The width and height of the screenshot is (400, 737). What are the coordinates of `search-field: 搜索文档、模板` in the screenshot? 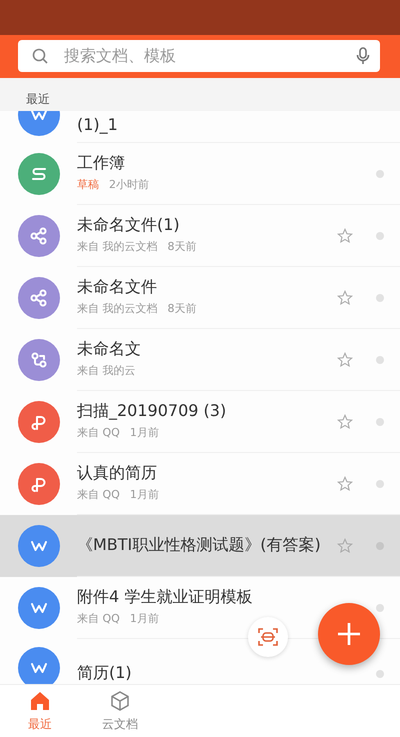 It's located at (199, 56).